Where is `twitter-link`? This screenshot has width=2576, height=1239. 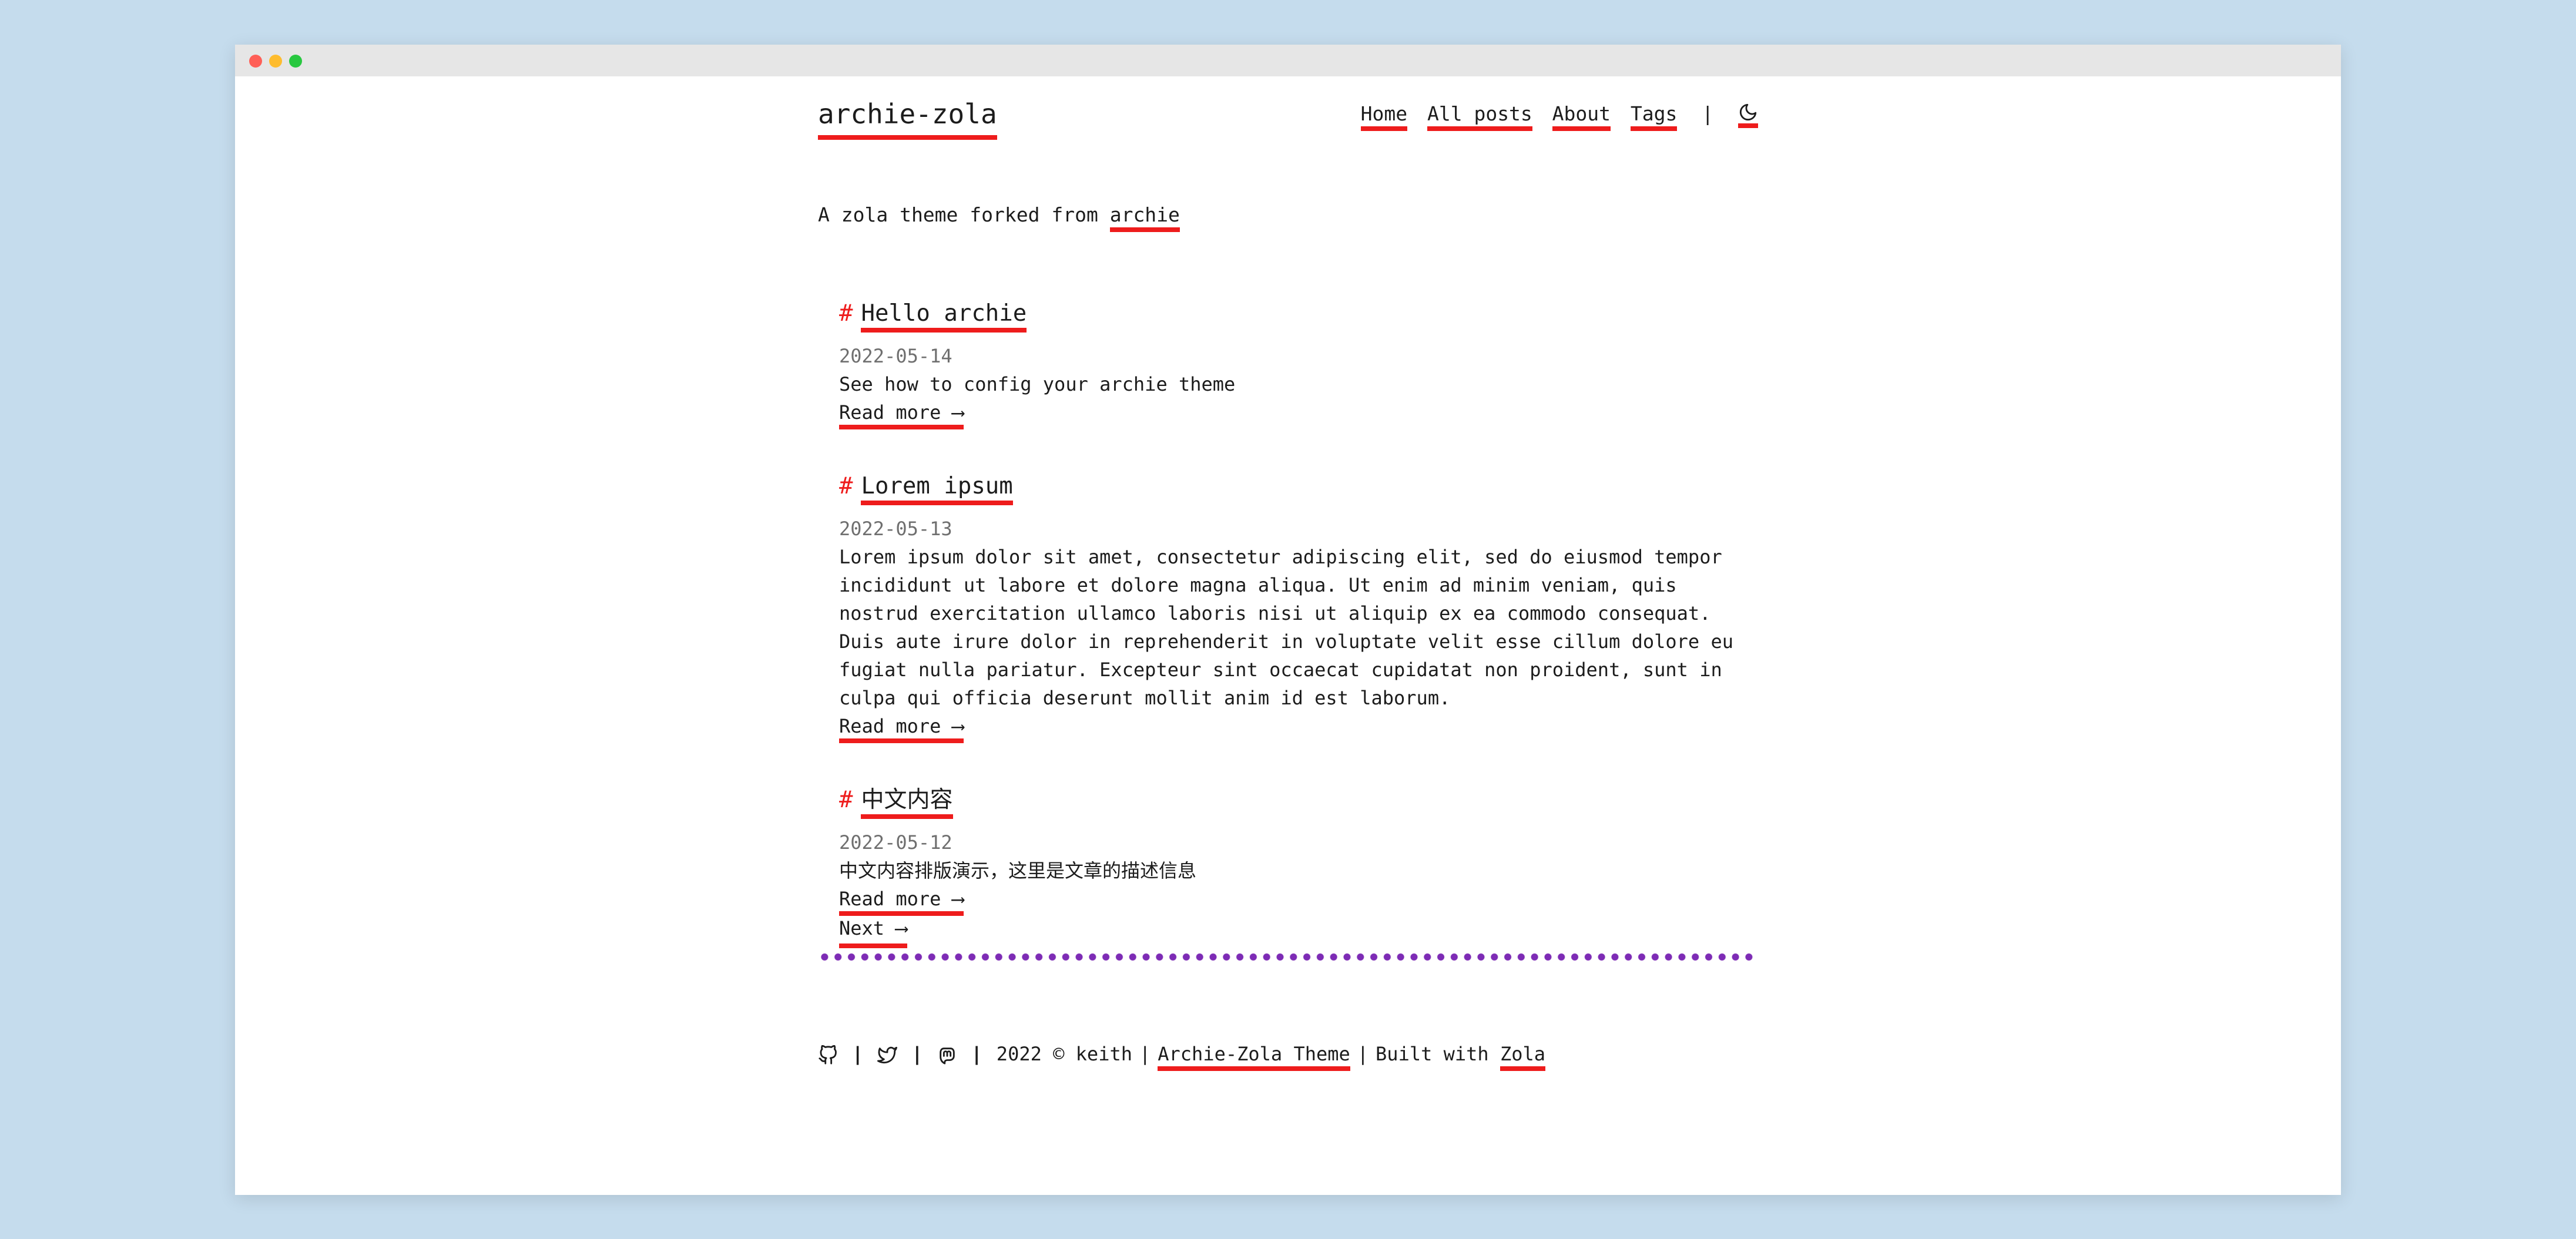 twitter-link is located at coordinates (887, 1055).